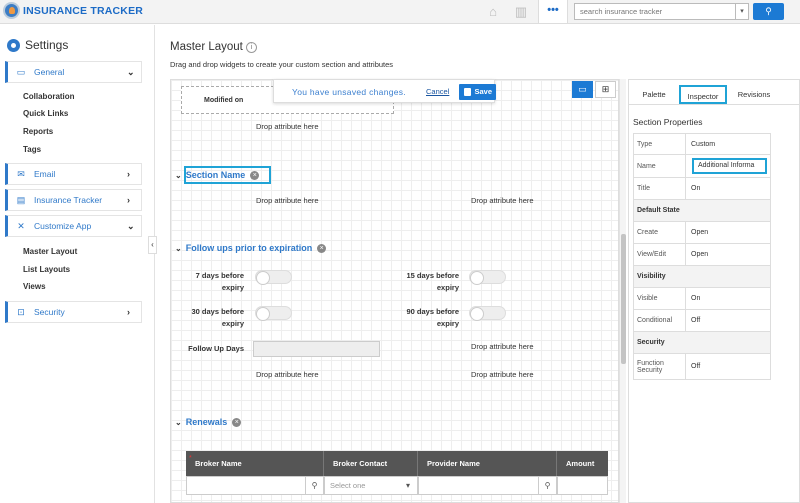 The height and width of the screenshot is (503, 800). I want to click on property-row-view-edit: View/Edit Open, so click(702, 255).